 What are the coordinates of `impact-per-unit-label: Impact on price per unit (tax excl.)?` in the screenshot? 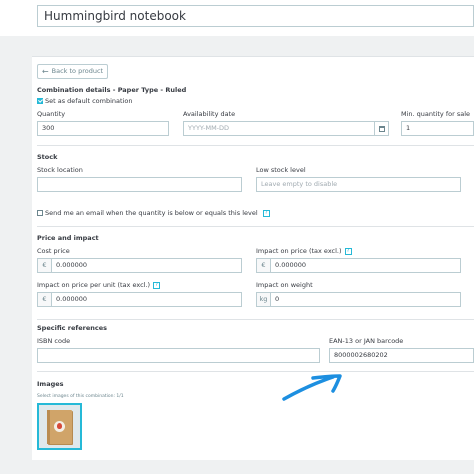 It's located at (99, 285).